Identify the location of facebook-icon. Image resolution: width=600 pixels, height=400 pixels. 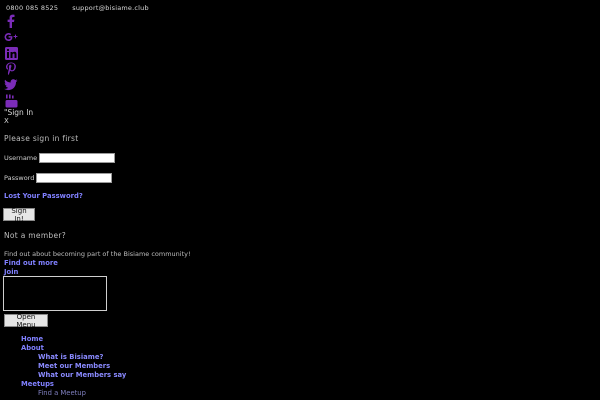
(11, 21).